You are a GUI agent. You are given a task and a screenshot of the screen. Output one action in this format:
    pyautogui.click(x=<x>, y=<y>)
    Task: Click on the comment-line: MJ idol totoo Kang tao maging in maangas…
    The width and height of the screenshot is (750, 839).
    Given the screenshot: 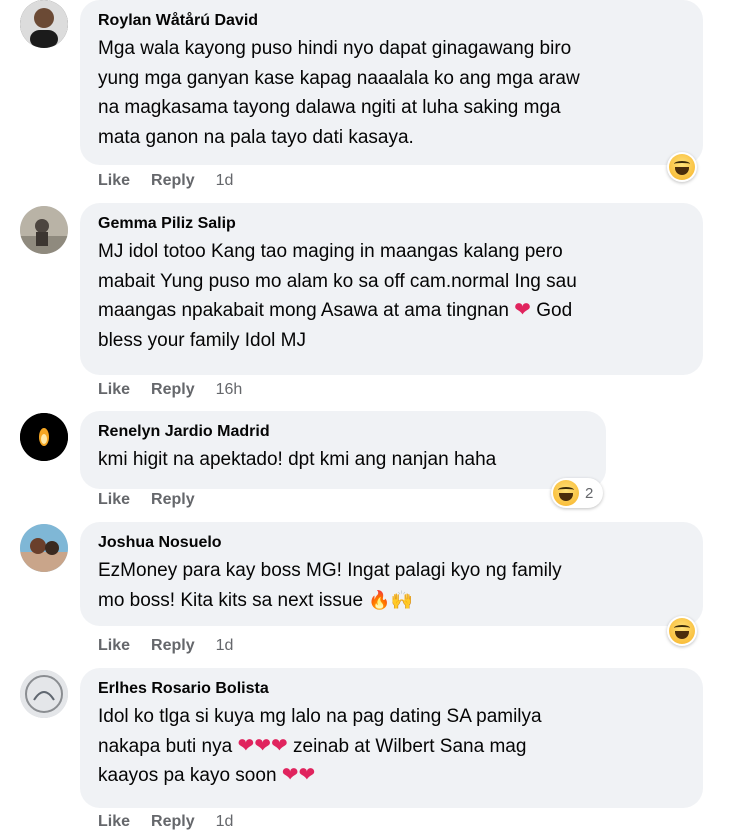 What is the action you would take?
    pyautogui.click(x=330, y=251)
    